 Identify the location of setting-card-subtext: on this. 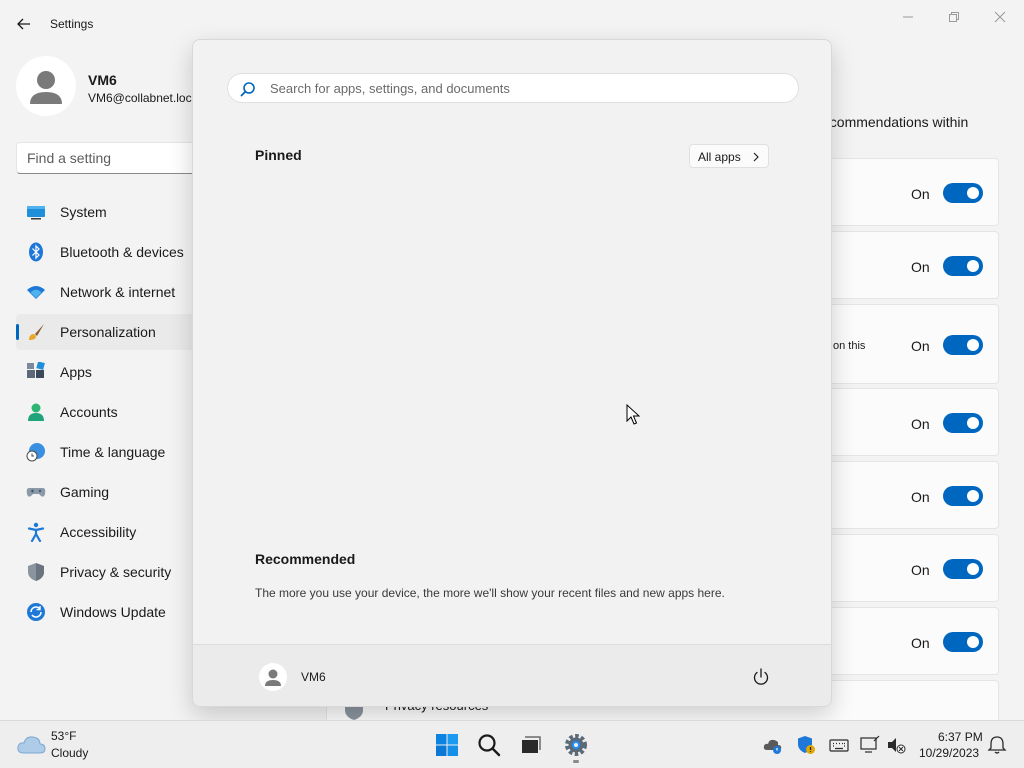
(849, 346).